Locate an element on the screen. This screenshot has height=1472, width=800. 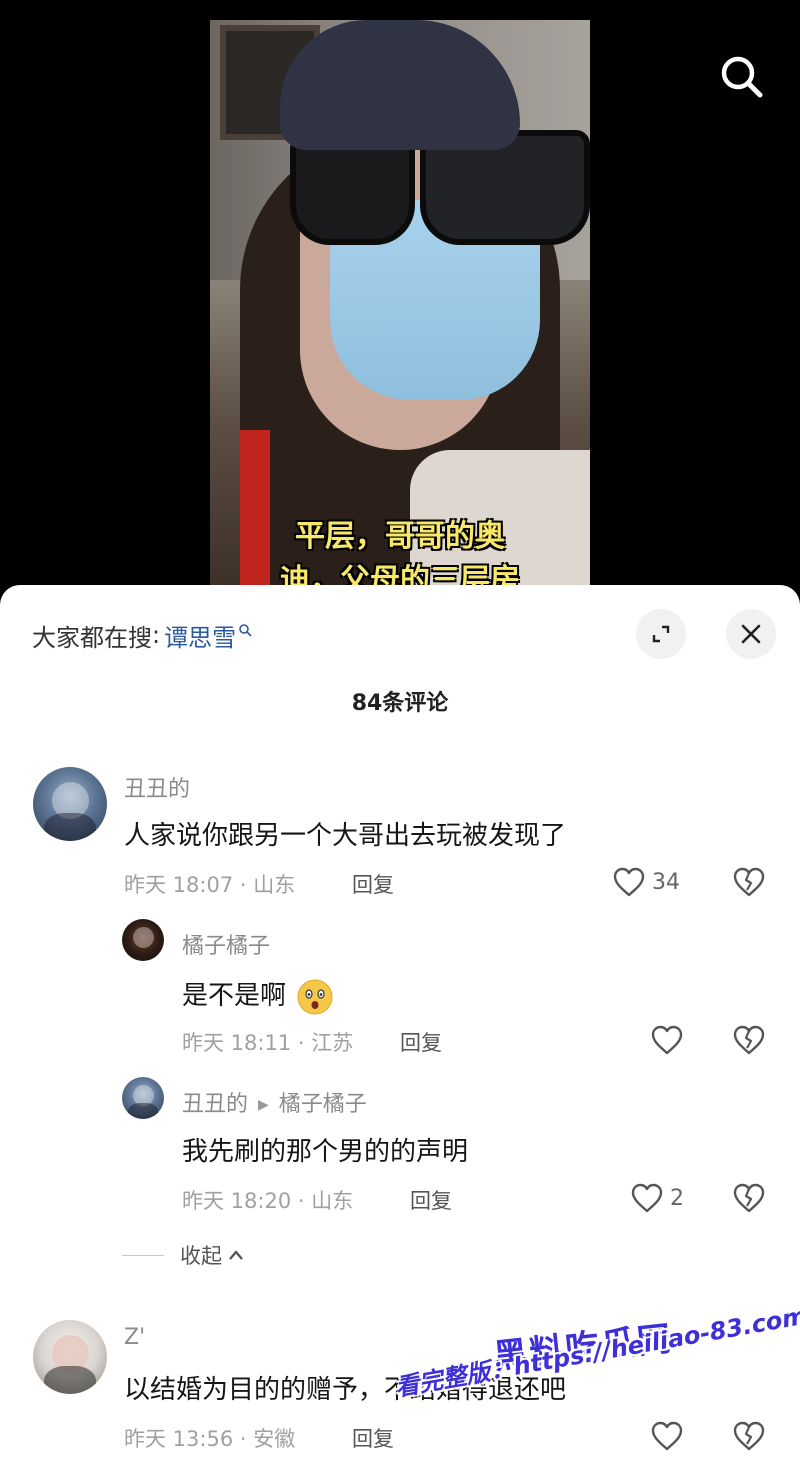
chevron-up-icon is located at coordinates (236, 1255).